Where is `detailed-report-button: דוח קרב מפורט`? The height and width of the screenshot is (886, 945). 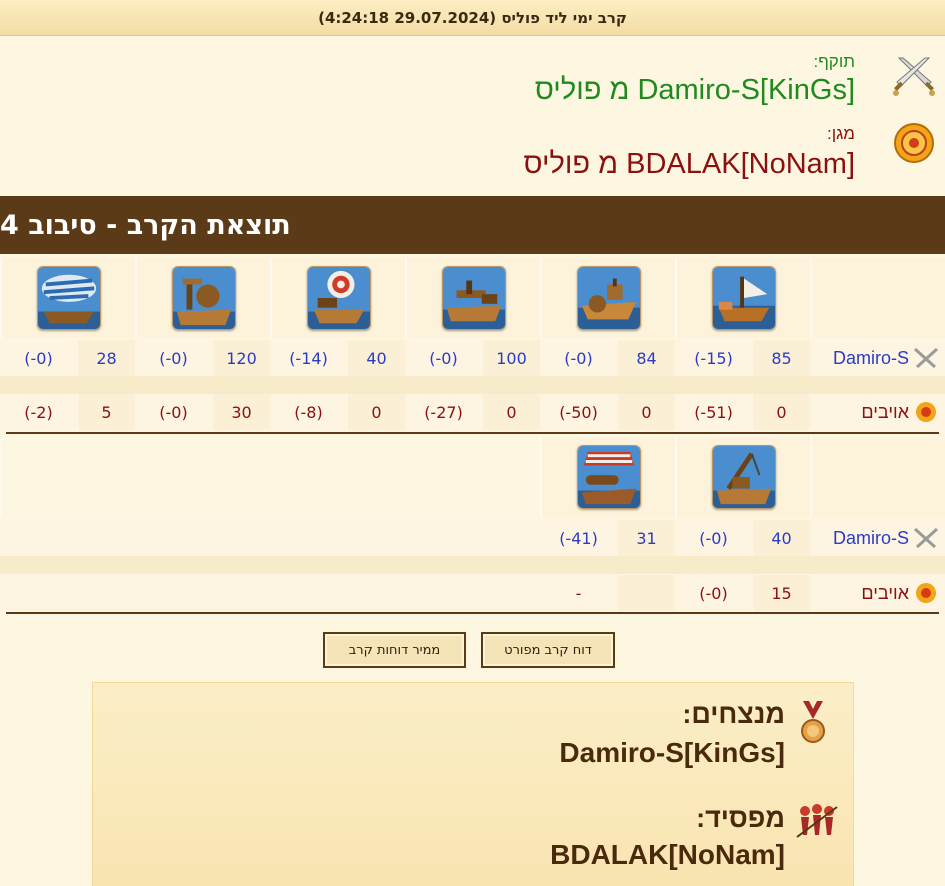 detailed-report-button: דוח קרב מפורט is located at coordinates (548, 650).